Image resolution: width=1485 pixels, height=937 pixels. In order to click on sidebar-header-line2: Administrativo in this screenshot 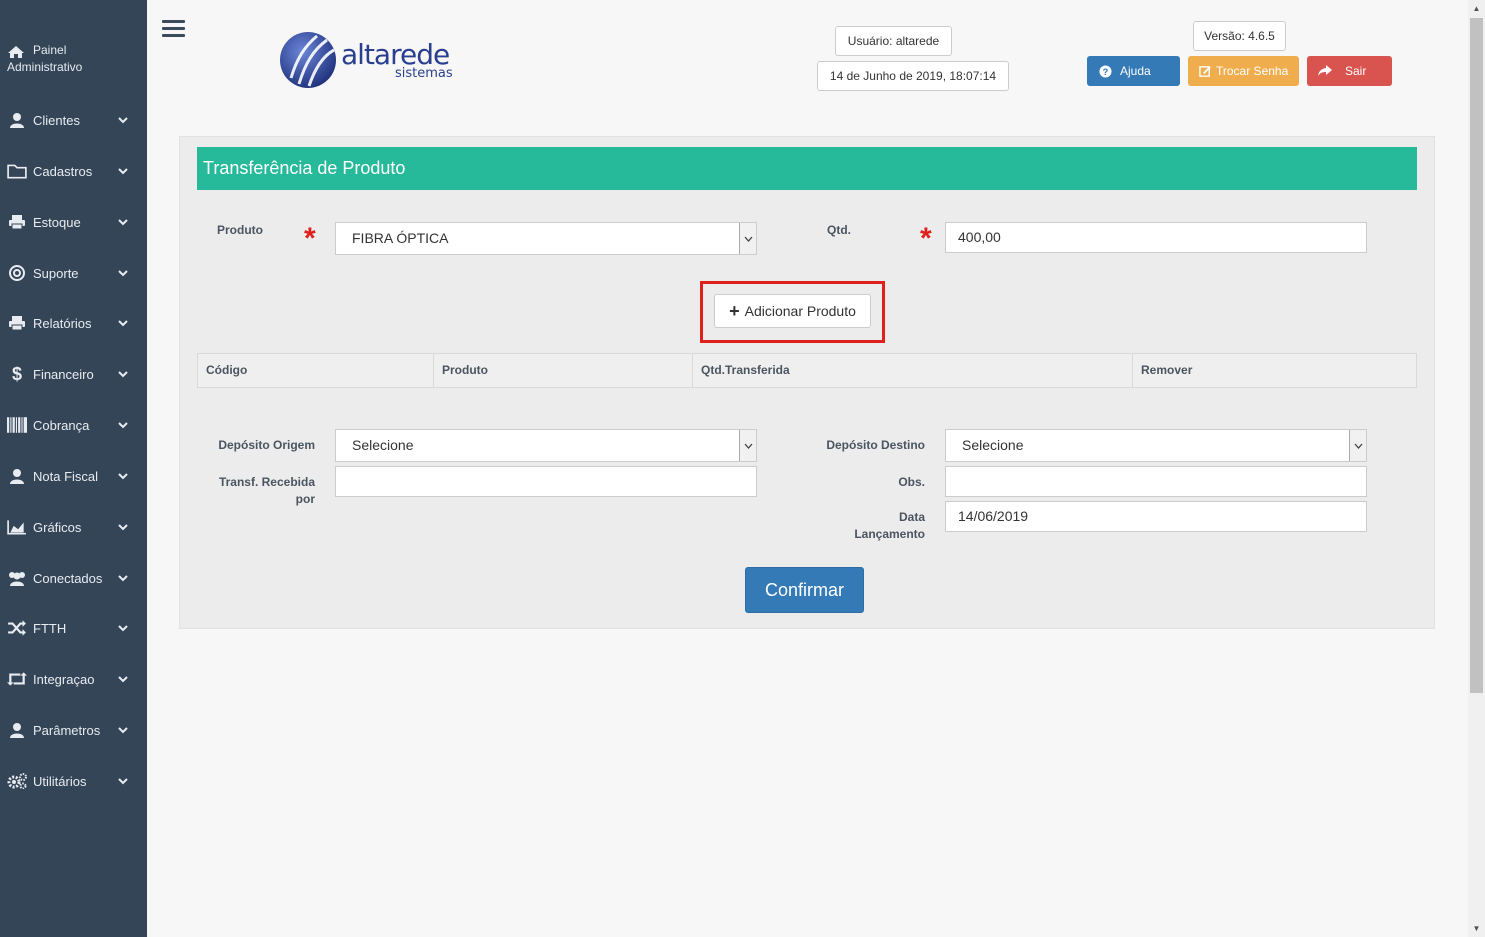, I will do `click(45, 67)`.